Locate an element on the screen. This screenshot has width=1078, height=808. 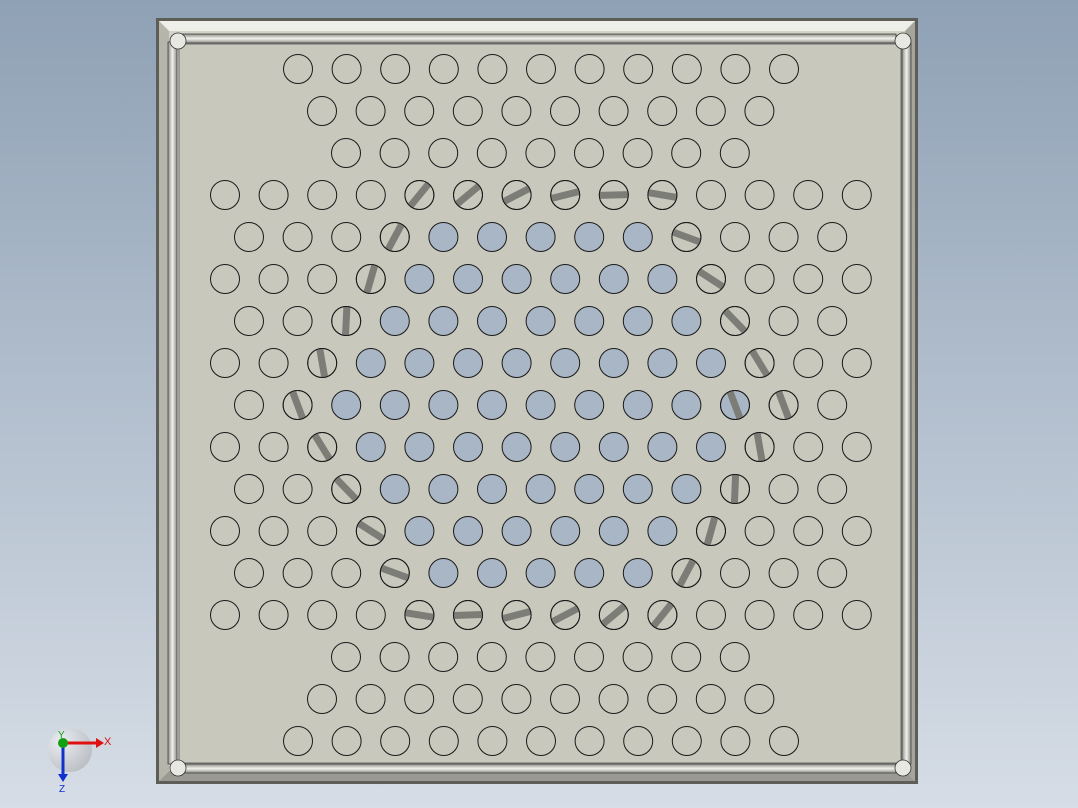
rail-right is located at coordinates (906, 403).